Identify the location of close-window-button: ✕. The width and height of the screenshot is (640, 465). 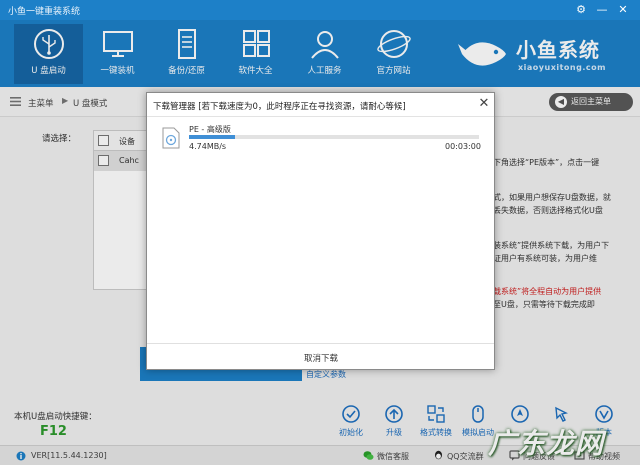
(623, 10).